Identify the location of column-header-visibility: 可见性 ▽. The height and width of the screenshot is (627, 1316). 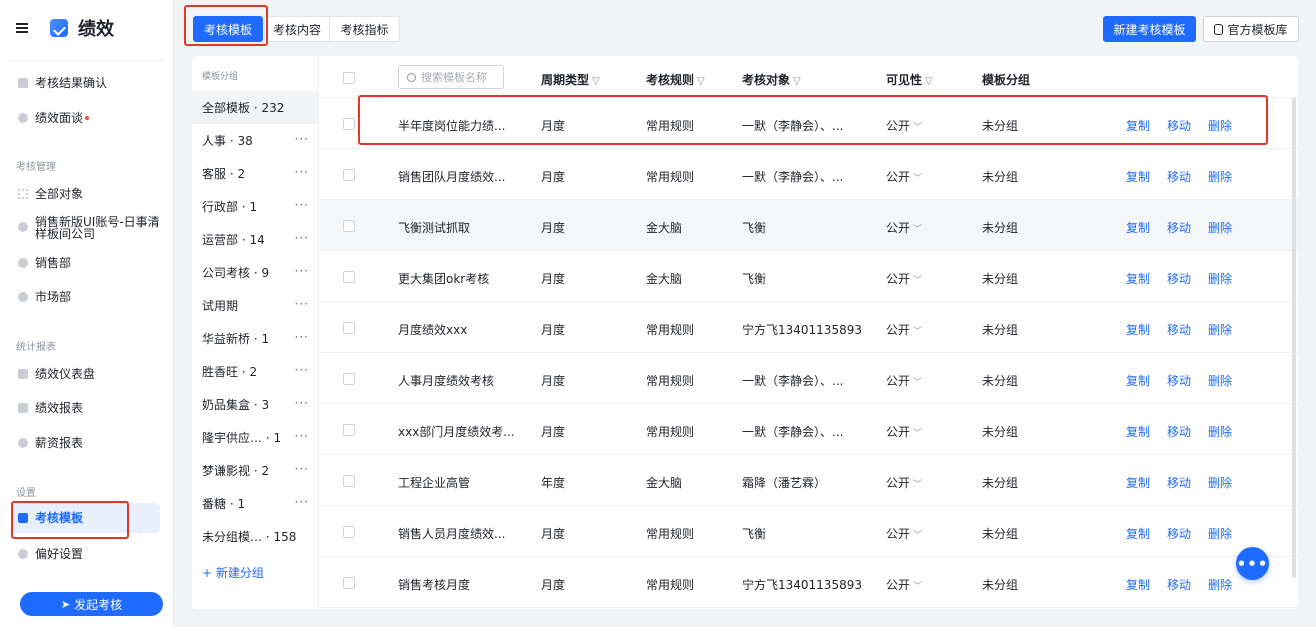
(909, 79).